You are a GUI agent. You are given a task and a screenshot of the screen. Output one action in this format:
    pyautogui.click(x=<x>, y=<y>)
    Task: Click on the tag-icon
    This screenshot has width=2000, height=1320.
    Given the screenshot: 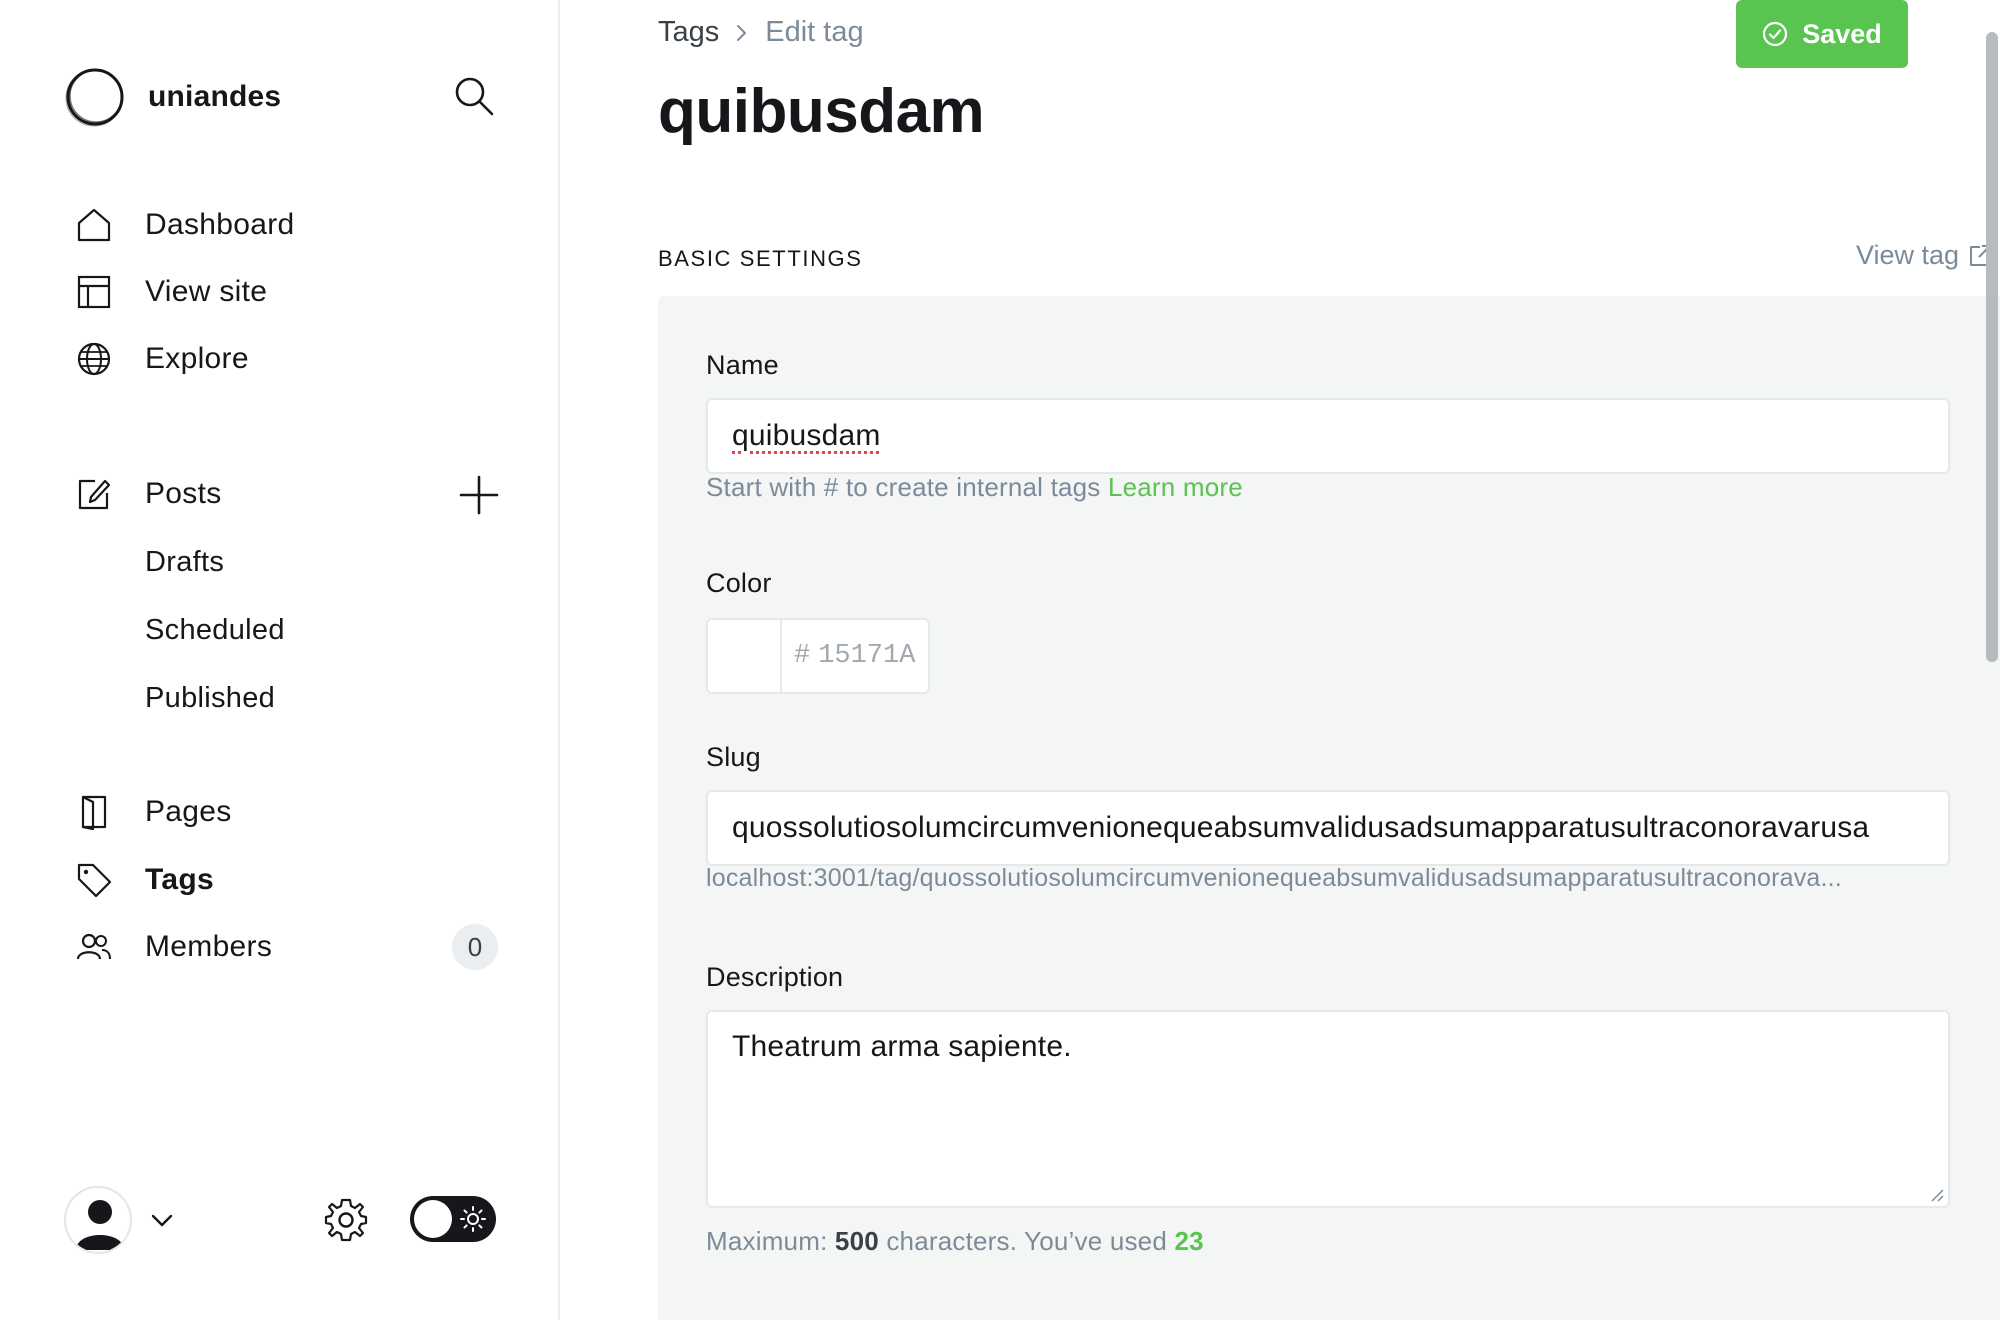 What is the action you would take?
    pyautogui.click(x=94, y=880)
    